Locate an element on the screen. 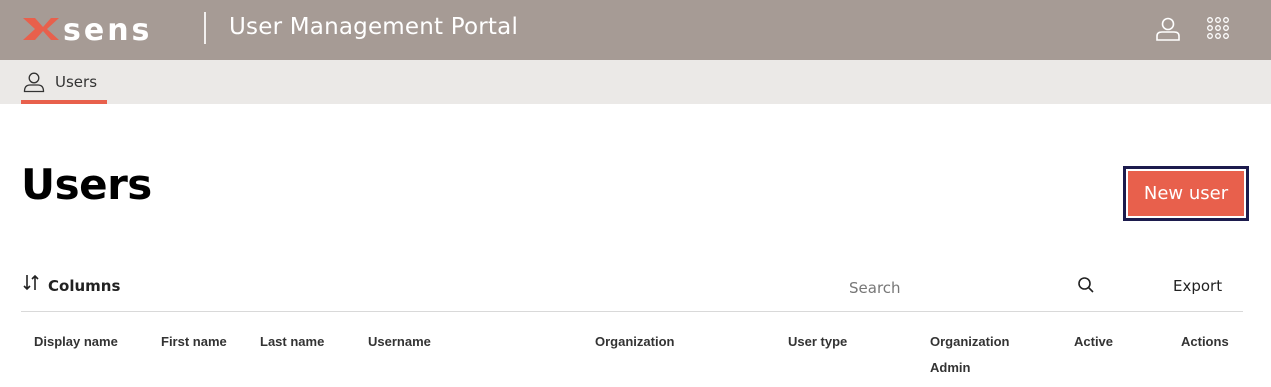 This screenshot has width=1271, height=387. column-header-last-name: Last name is located at coordinates (292, 342).